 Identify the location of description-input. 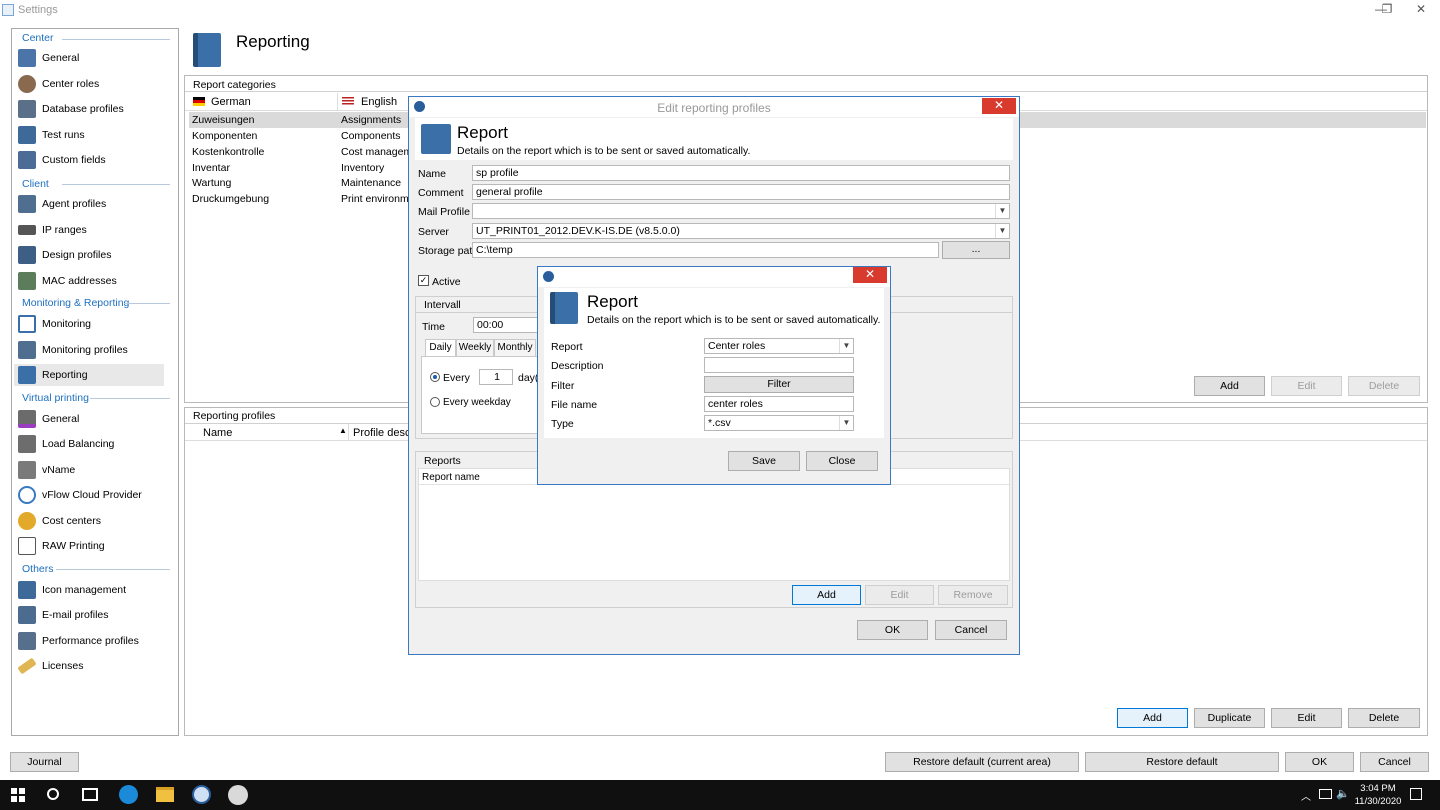
(779, 365).